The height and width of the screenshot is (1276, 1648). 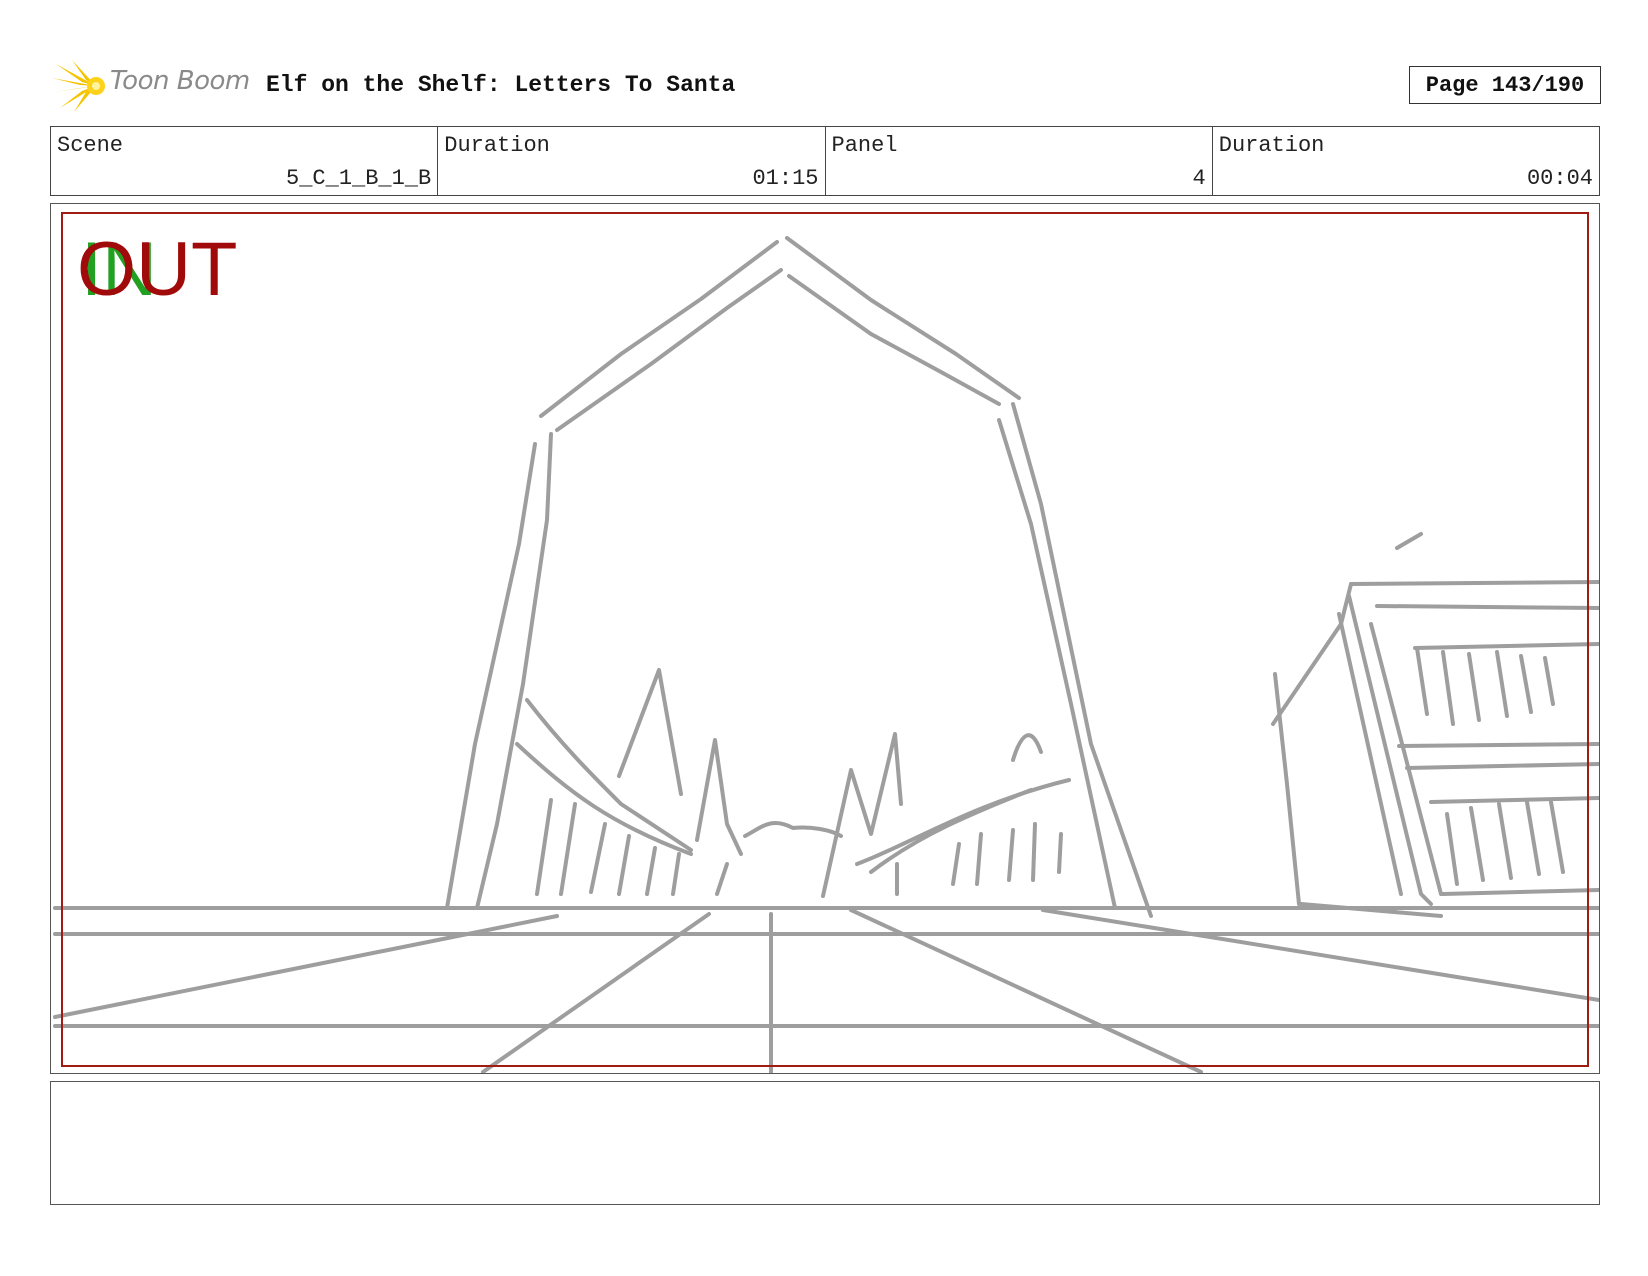 I want to click on scene-cell: Scene 5_C_1_B_1_B, so click(x=245, y=161).